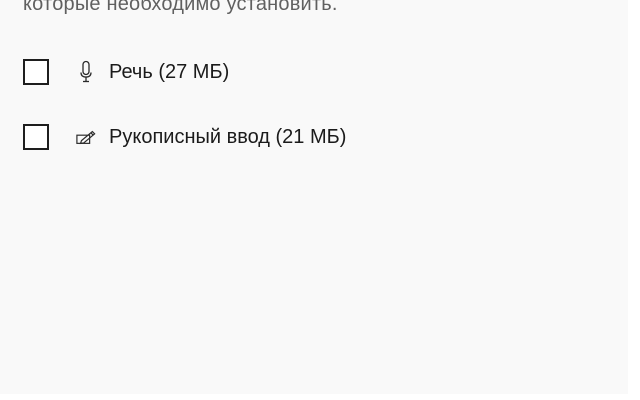 Image resolution: width=640 pixels, height=400 pixels. Describe the element at coordinates (180, 7) in the screenshot. I see `intro-description: которые необходимо установить.` at that location.